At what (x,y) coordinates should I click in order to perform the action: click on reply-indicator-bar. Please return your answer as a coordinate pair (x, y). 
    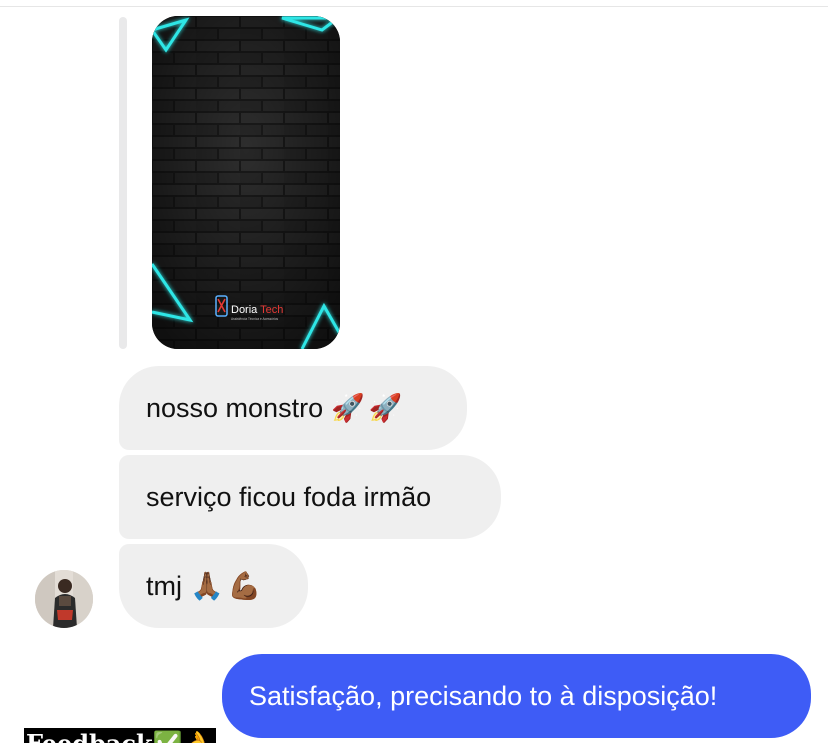
    Looking at the image, I should click on (123, 183).